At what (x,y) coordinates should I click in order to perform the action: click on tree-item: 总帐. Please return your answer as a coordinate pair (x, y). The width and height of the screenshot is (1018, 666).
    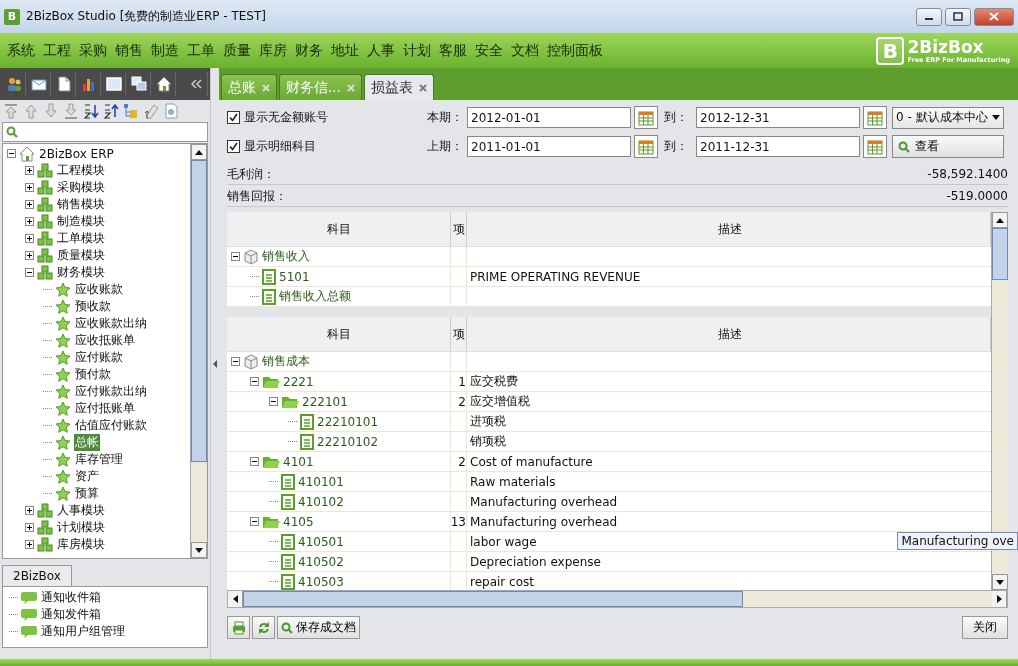
    Looking at the image, I should click on (87, 442).